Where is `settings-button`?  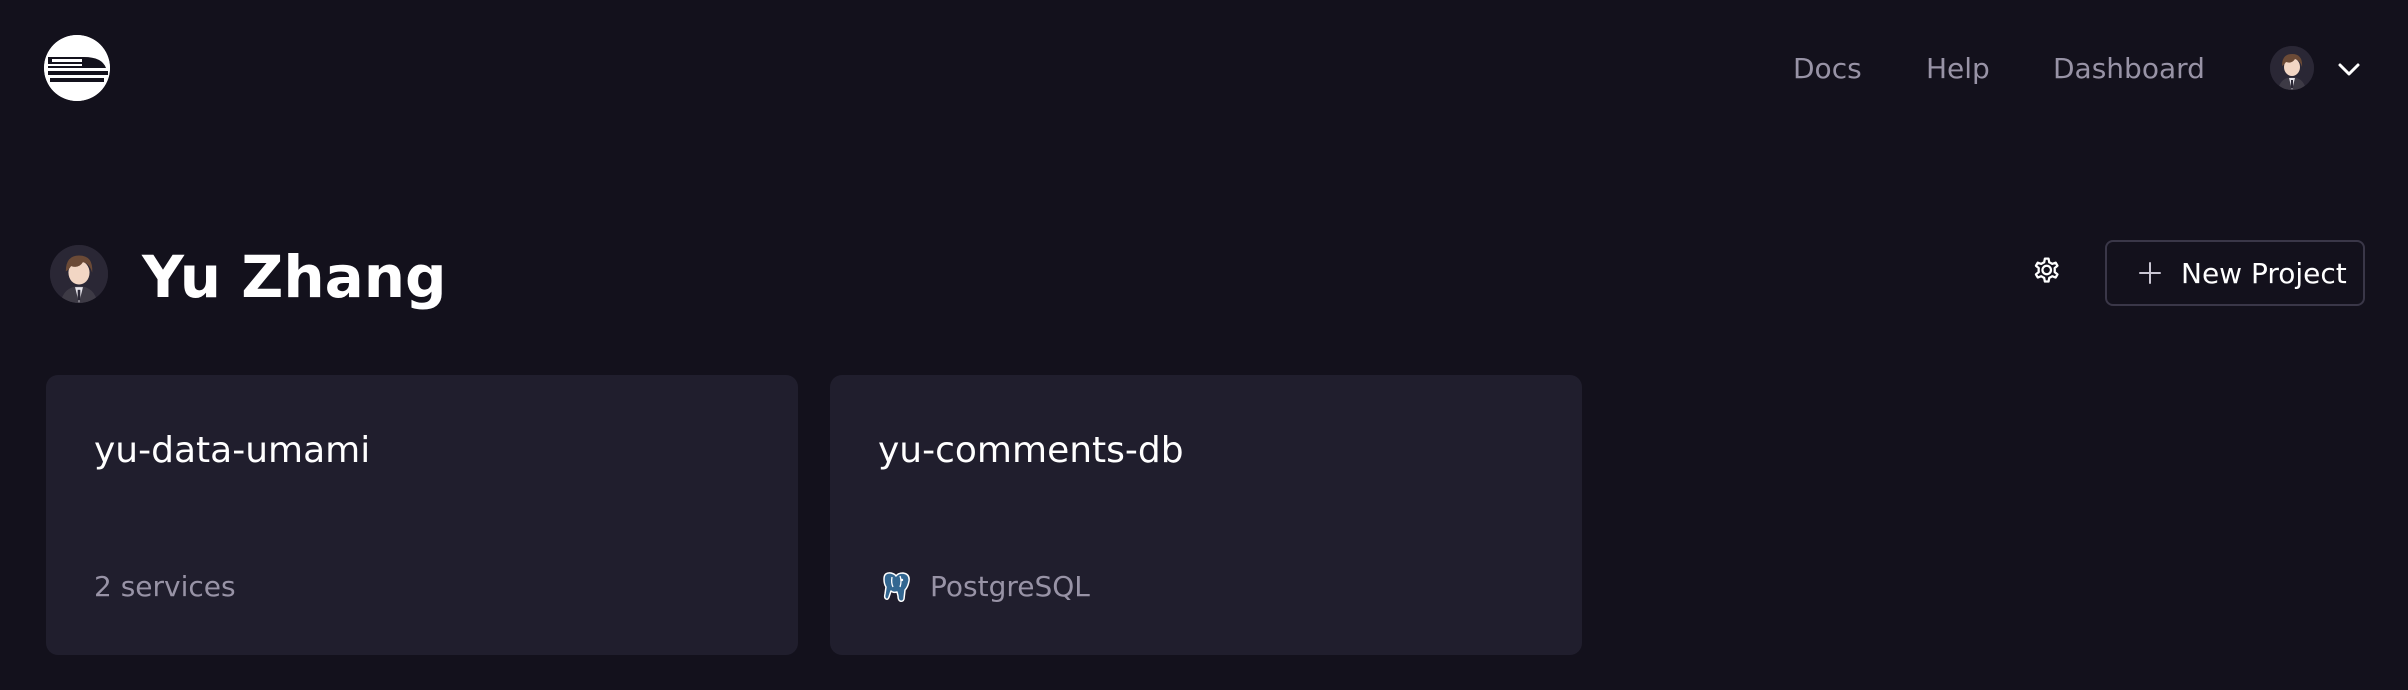
settings-button is located at coordinates (2046, 272).